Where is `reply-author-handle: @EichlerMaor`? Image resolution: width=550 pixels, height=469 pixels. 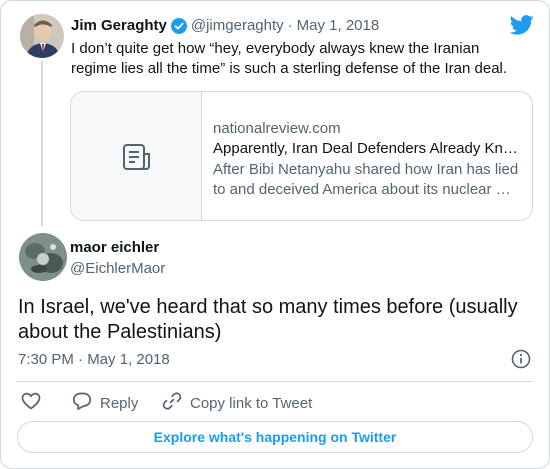
reply-author-handle: @EichlerMaor is located at coordinates (117, 268).